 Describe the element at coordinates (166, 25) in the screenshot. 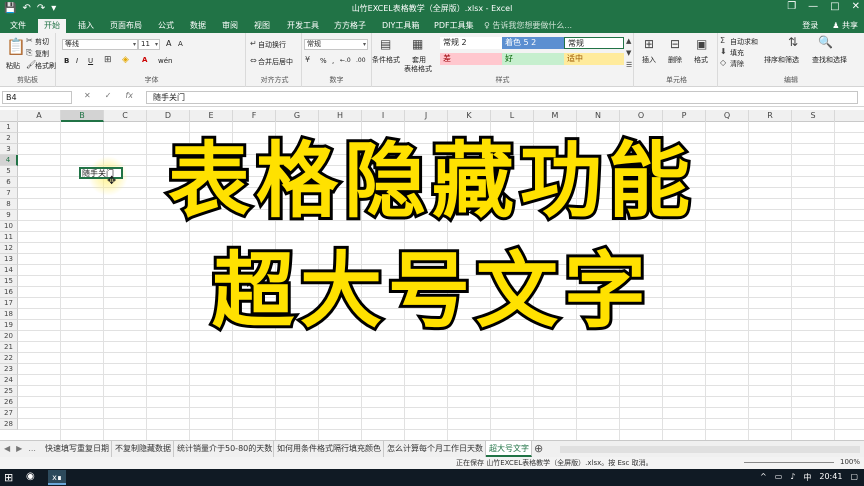

I see `tab-formulas: 公式` at that location.